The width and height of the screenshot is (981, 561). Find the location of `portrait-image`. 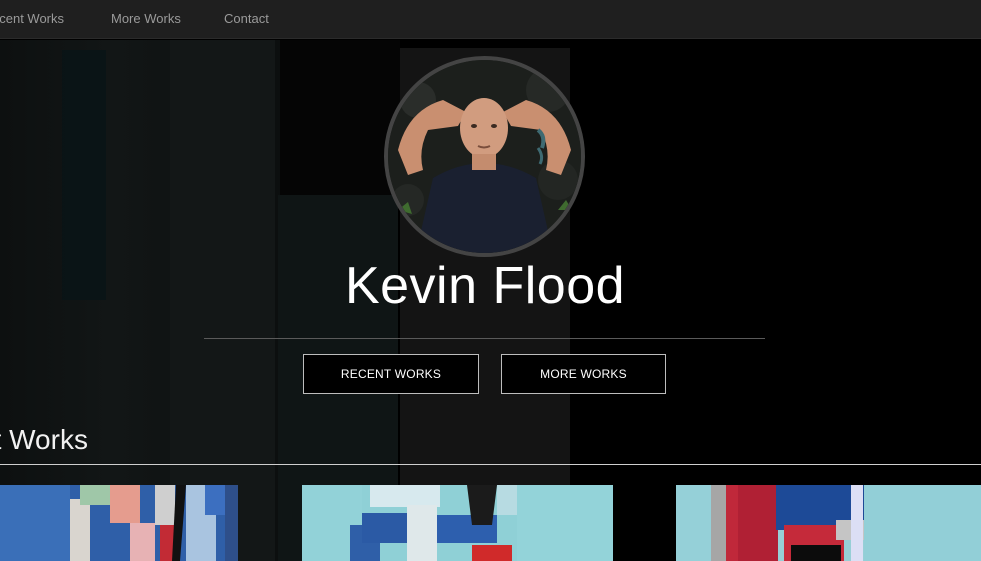

portrait-image is located at coordinates (484, 156).